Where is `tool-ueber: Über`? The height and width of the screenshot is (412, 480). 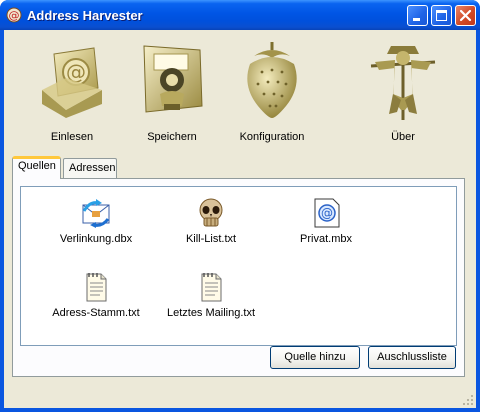 tool-ueber: Über is located at coordinates (403, 93).